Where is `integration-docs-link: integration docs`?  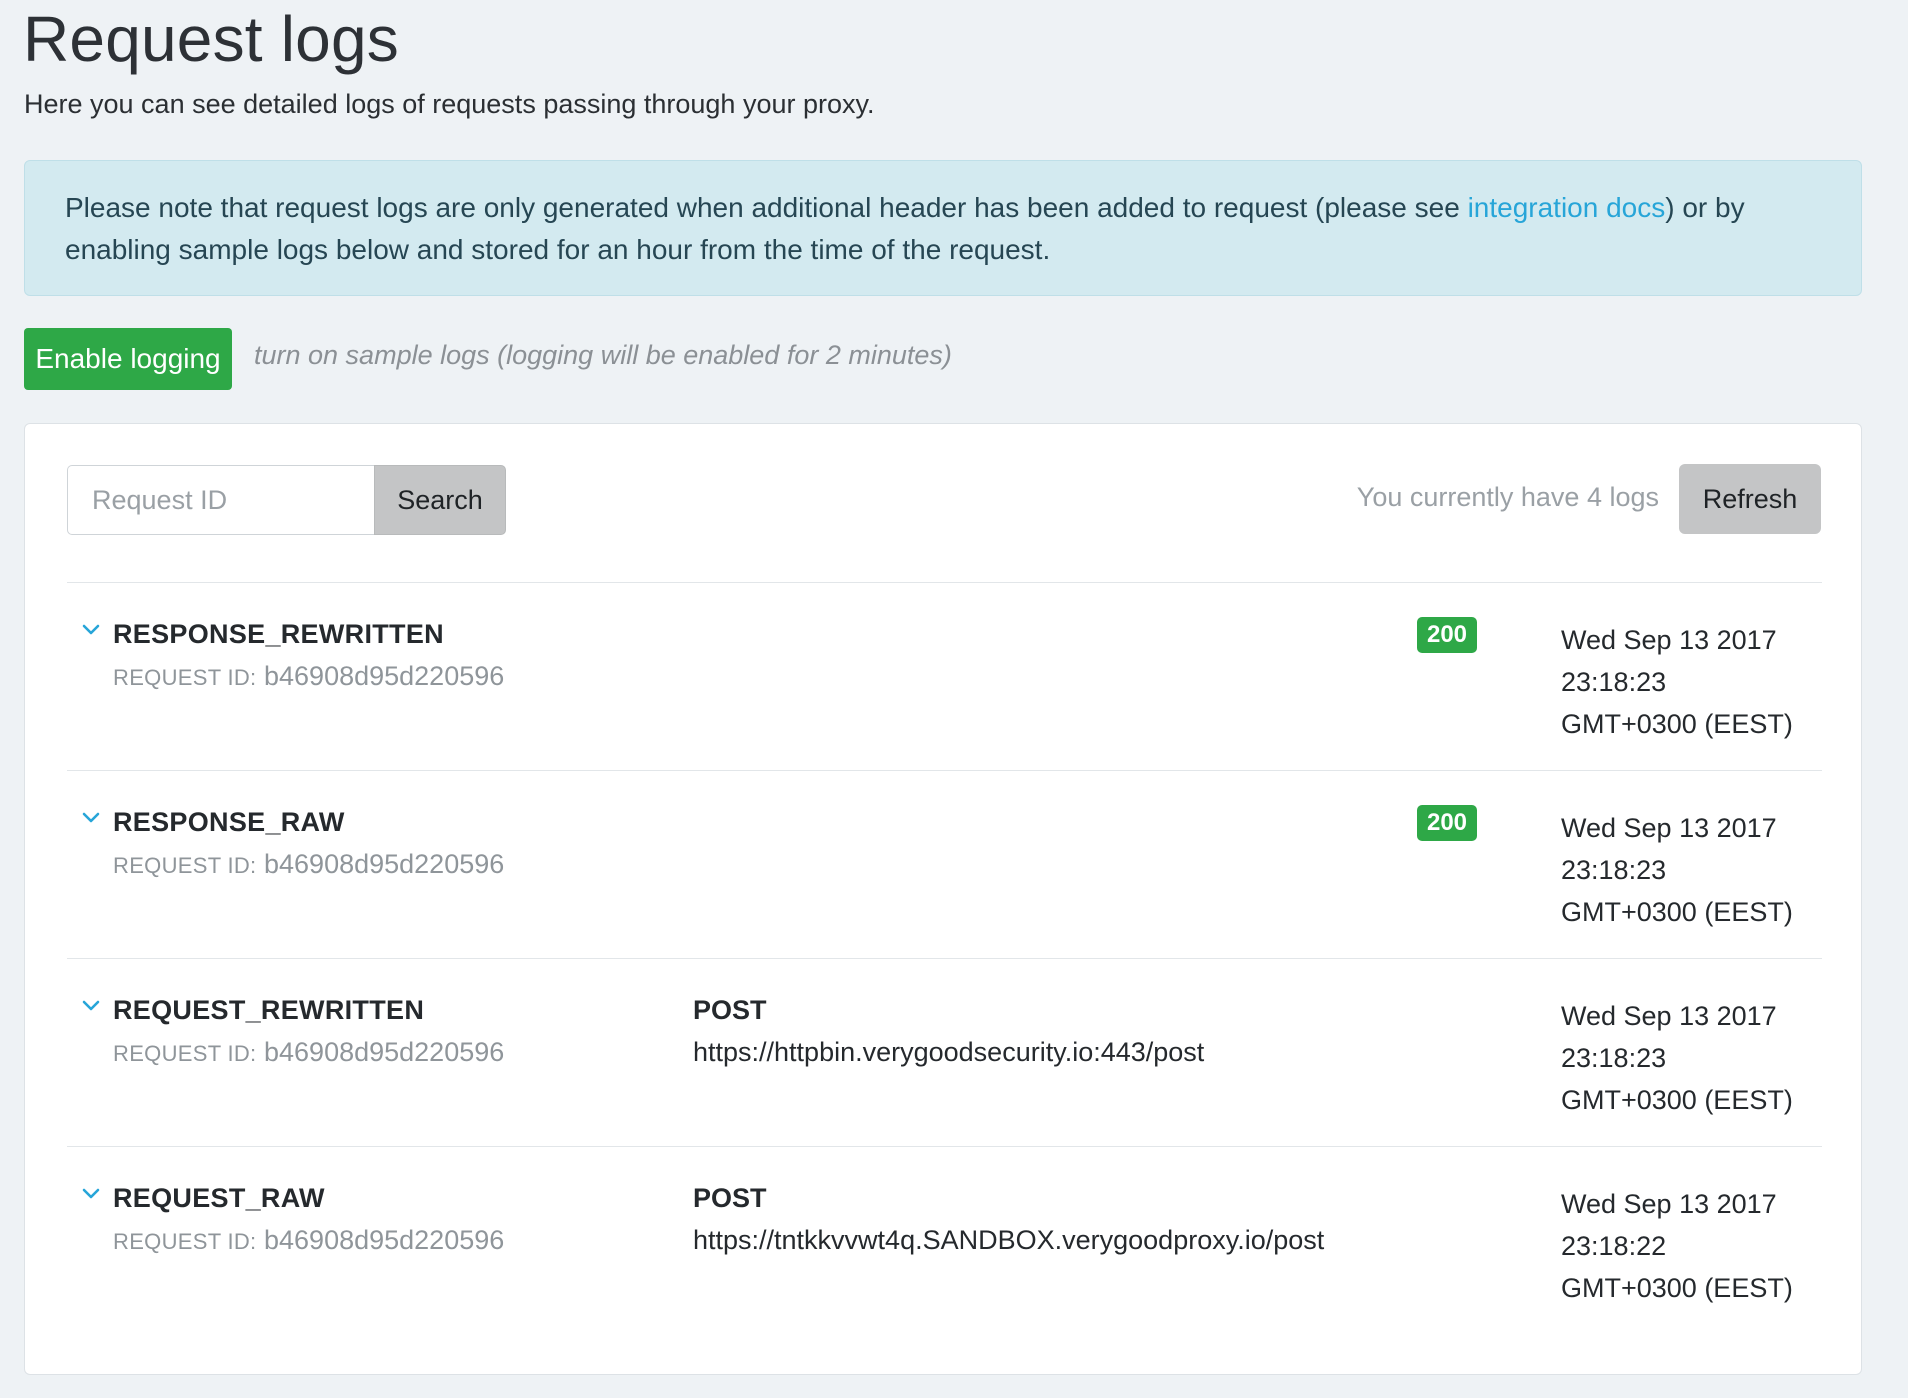
integration-docs-link: integration docs is located at coordinates (1567, 207).